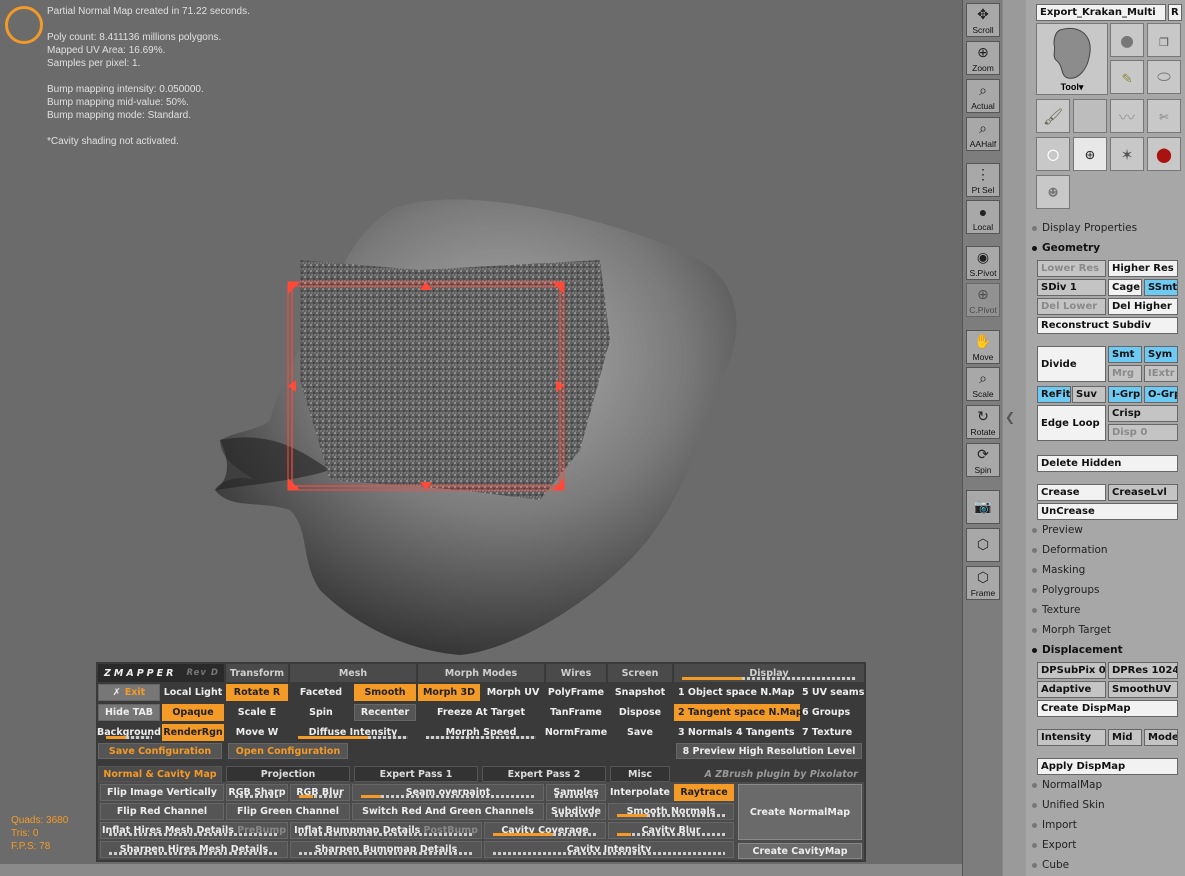 This screenshot has width=1185, height=876. I want to click on refit-button: ReFit, so click(1054, 394).